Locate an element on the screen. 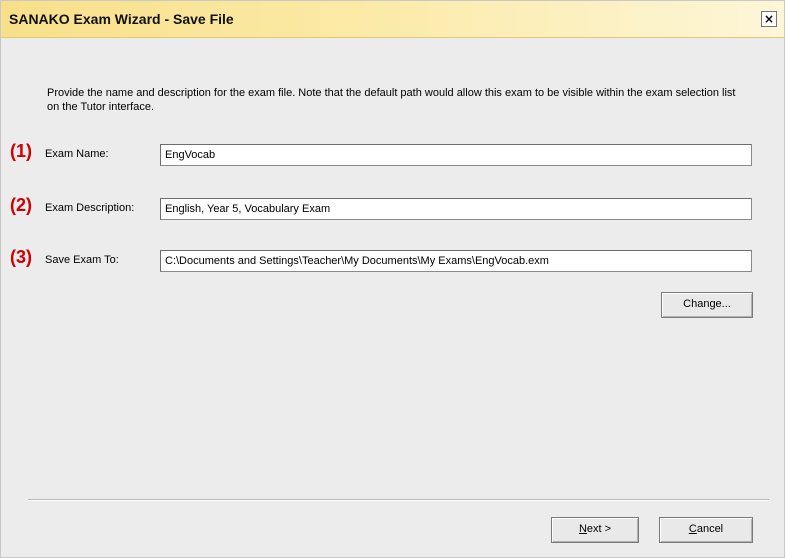  exam-description-input is located at coordinates (456, 209).